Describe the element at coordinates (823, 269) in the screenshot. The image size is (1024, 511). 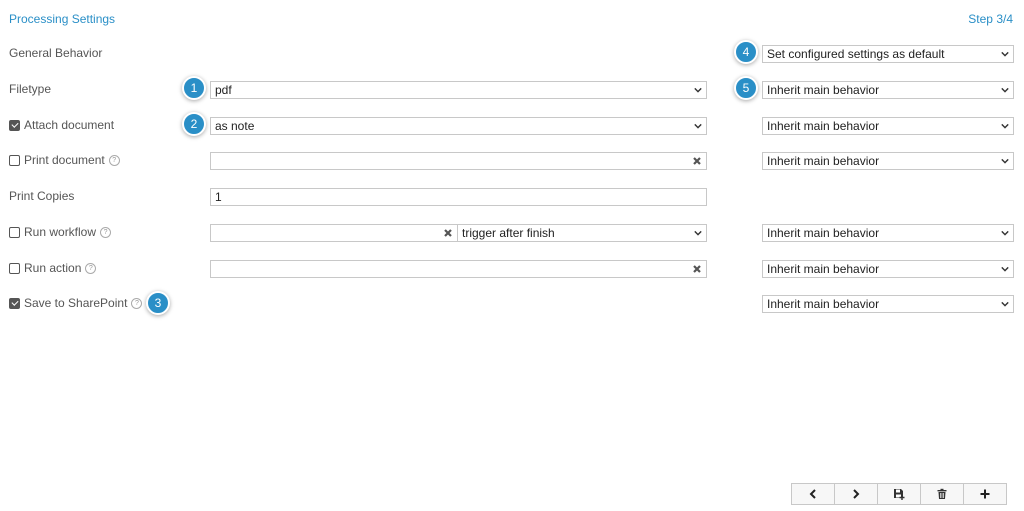
I see `action-behavior-value: Inherit main behavior` at that location.